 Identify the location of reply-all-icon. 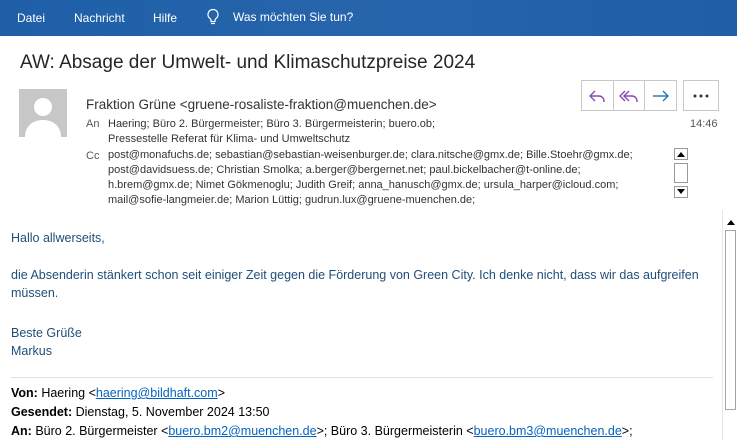
(628, 96).